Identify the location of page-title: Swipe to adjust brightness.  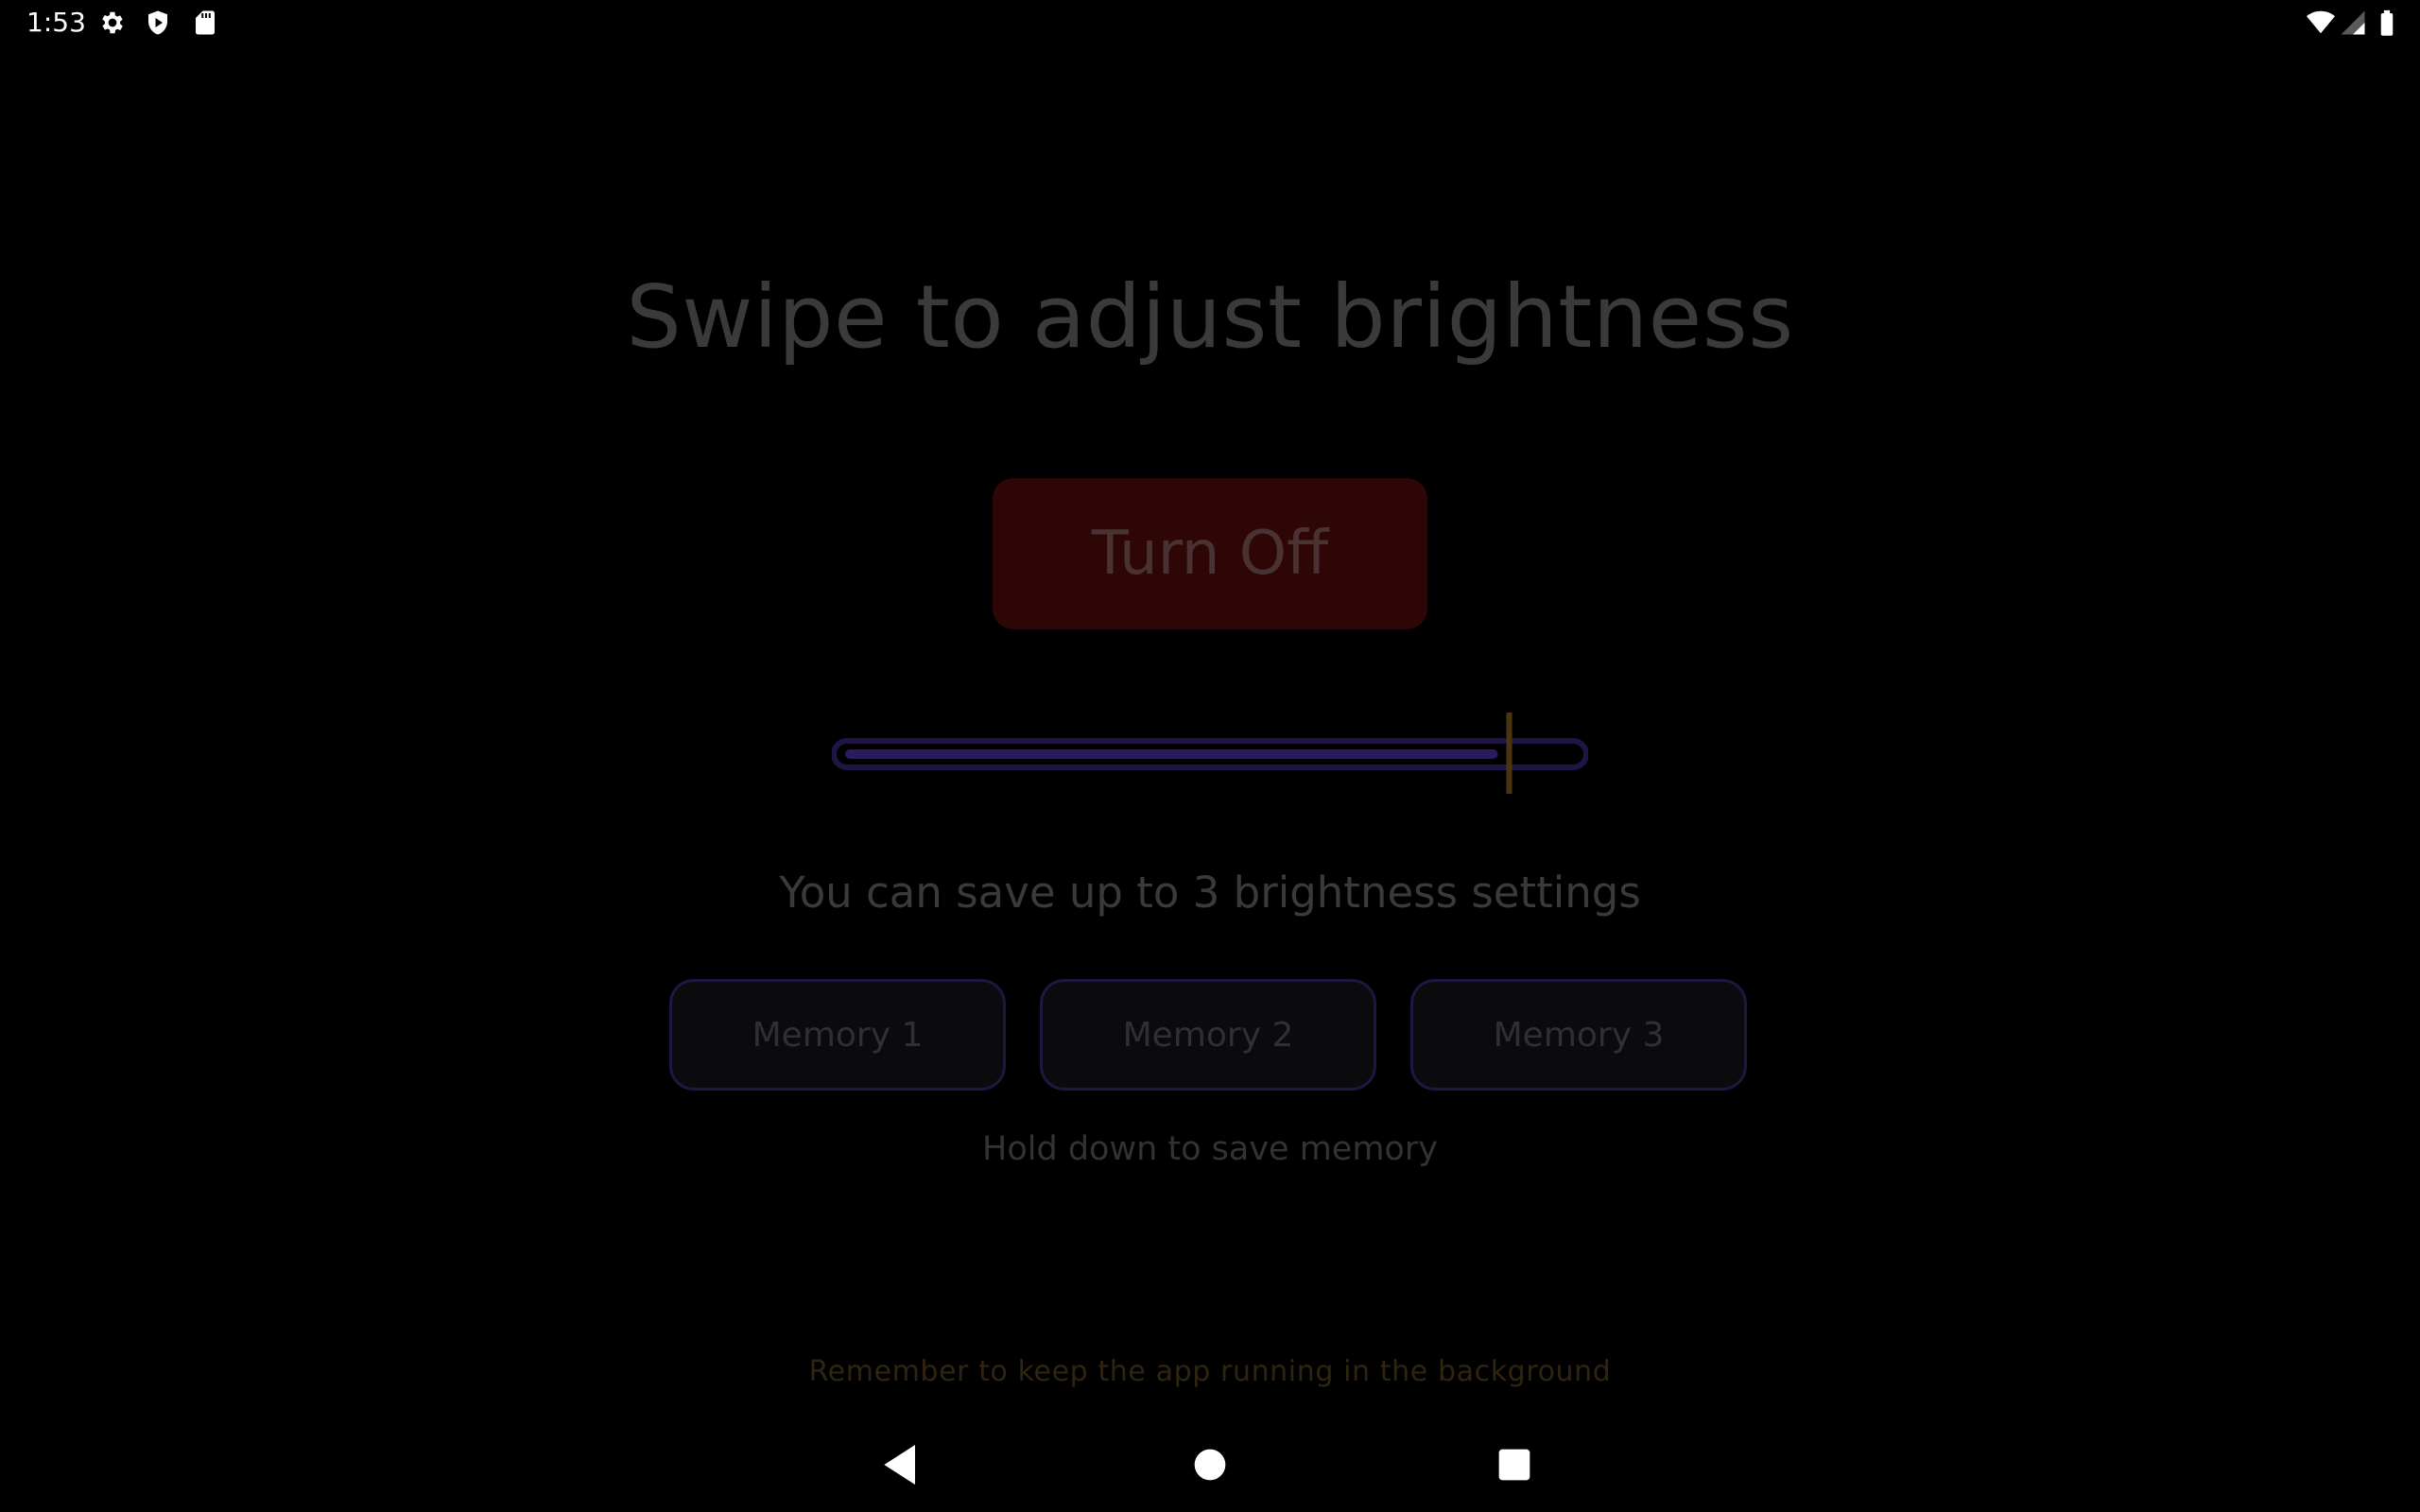
(1210, 317).